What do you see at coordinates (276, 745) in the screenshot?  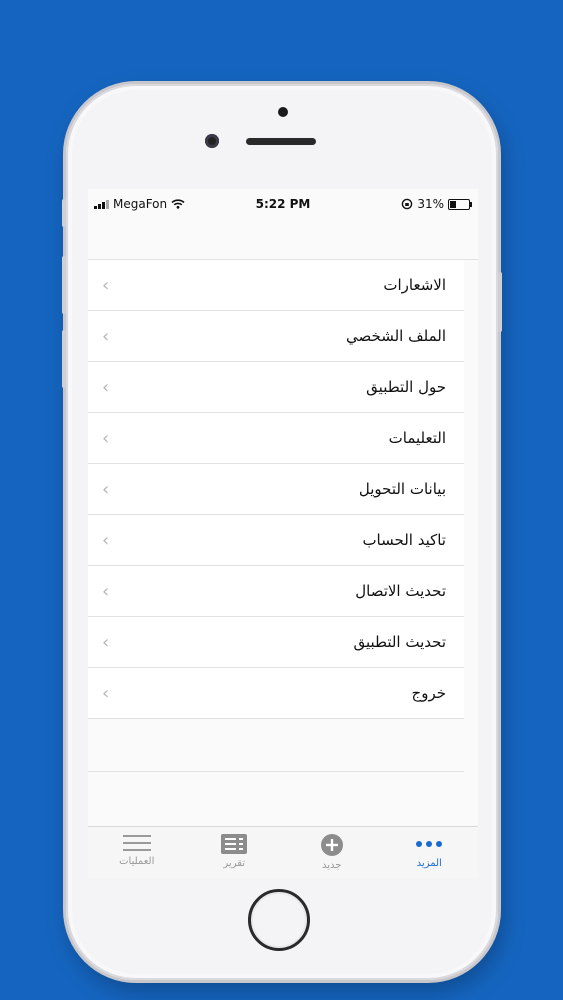 I see `empty-row` at bounding box center [276, 745].